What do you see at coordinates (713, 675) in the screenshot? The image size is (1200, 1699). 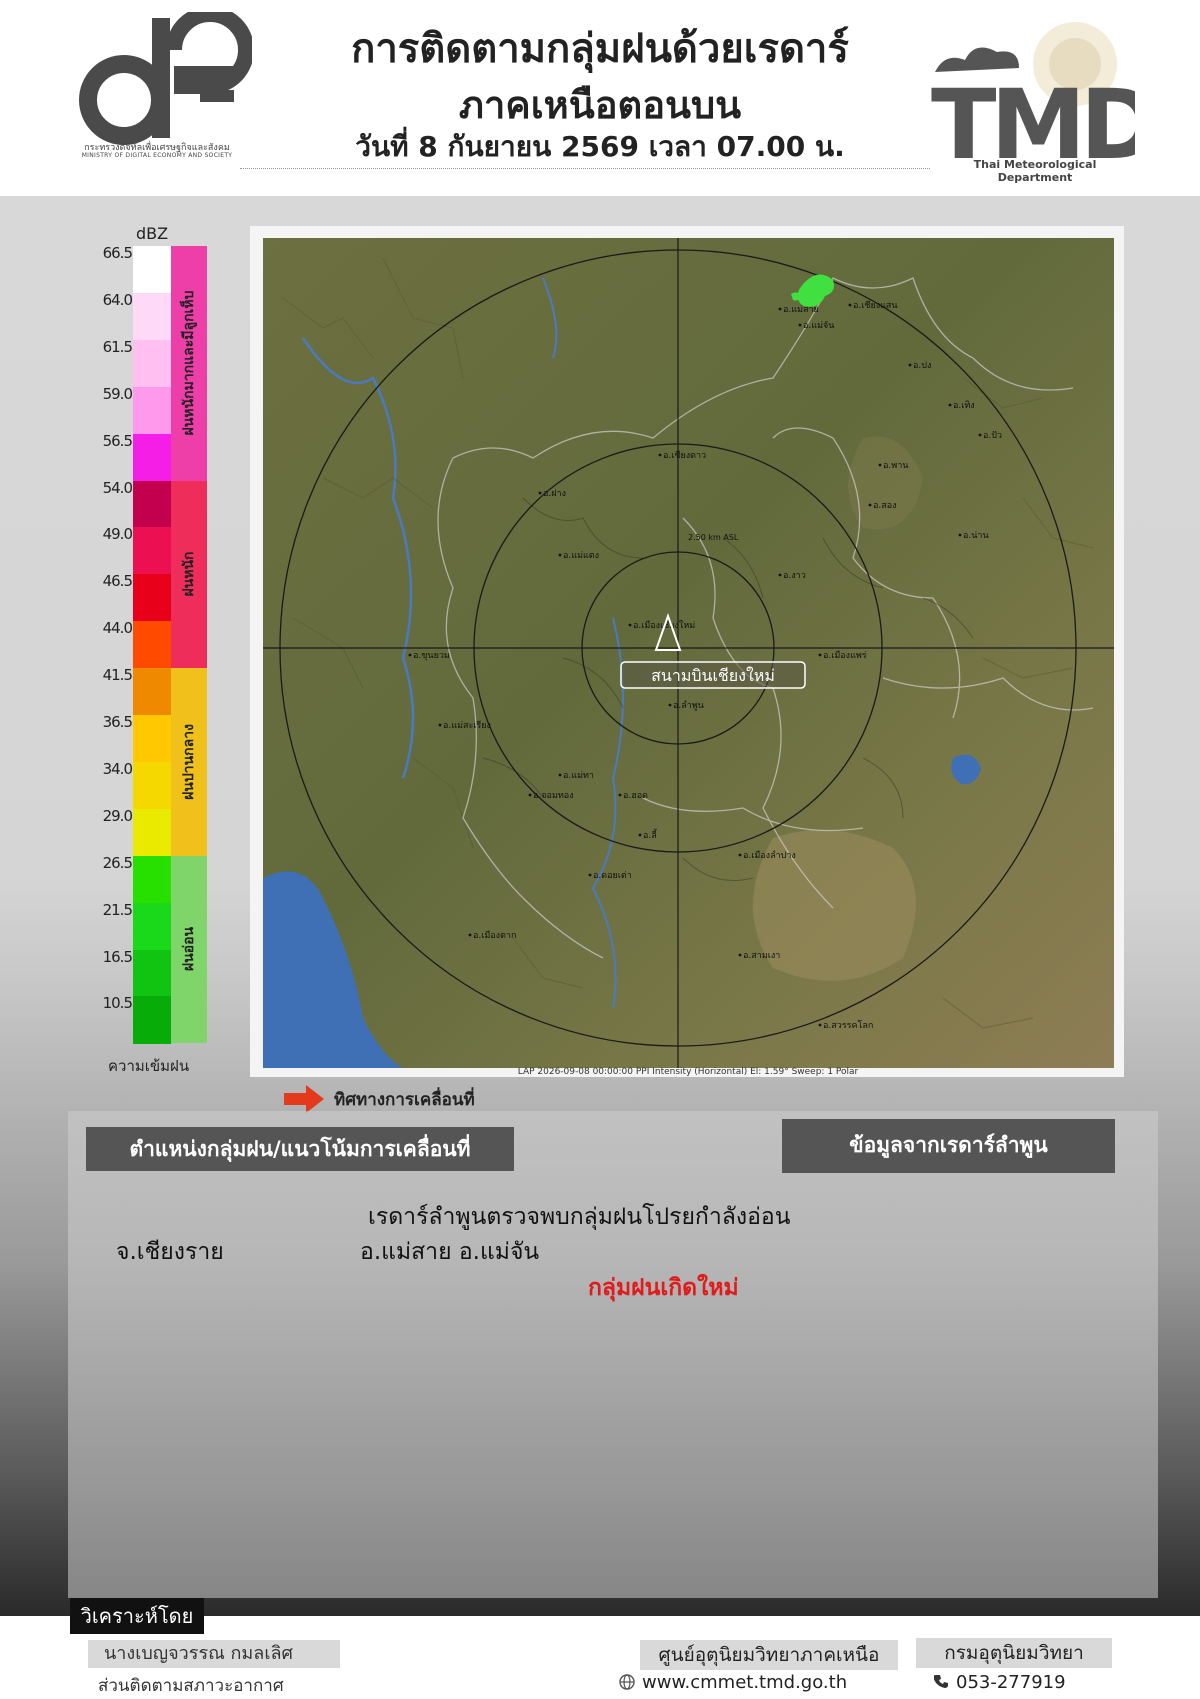 I see `airport-label: สนามบินเชียงใหม่` at bounding box center [713, 675].